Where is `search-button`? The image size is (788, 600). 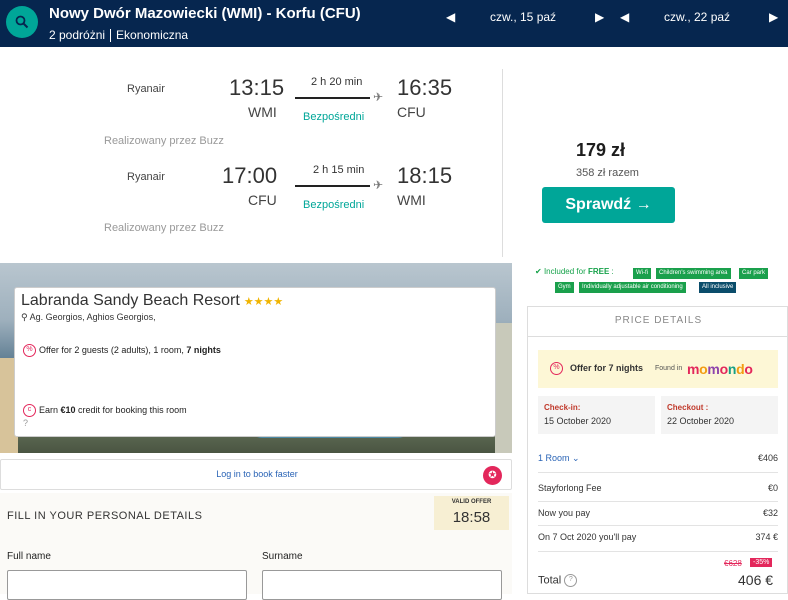
search-button is located at coordinates (22, 22).